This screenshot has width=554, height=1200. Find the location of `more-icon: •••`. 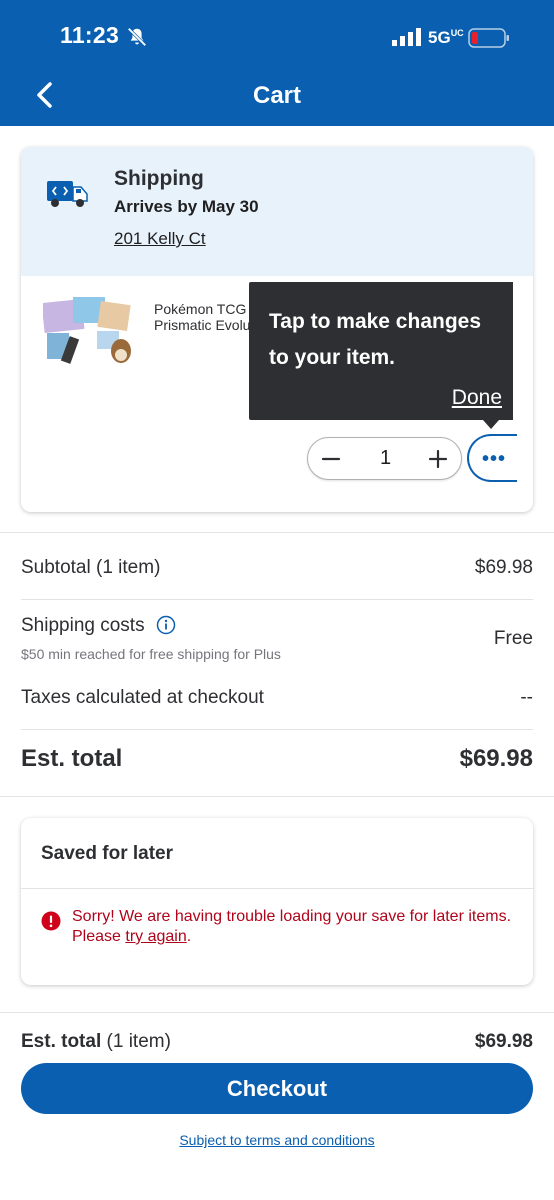

more-icon: ••• is located at coordinates (494, 459).